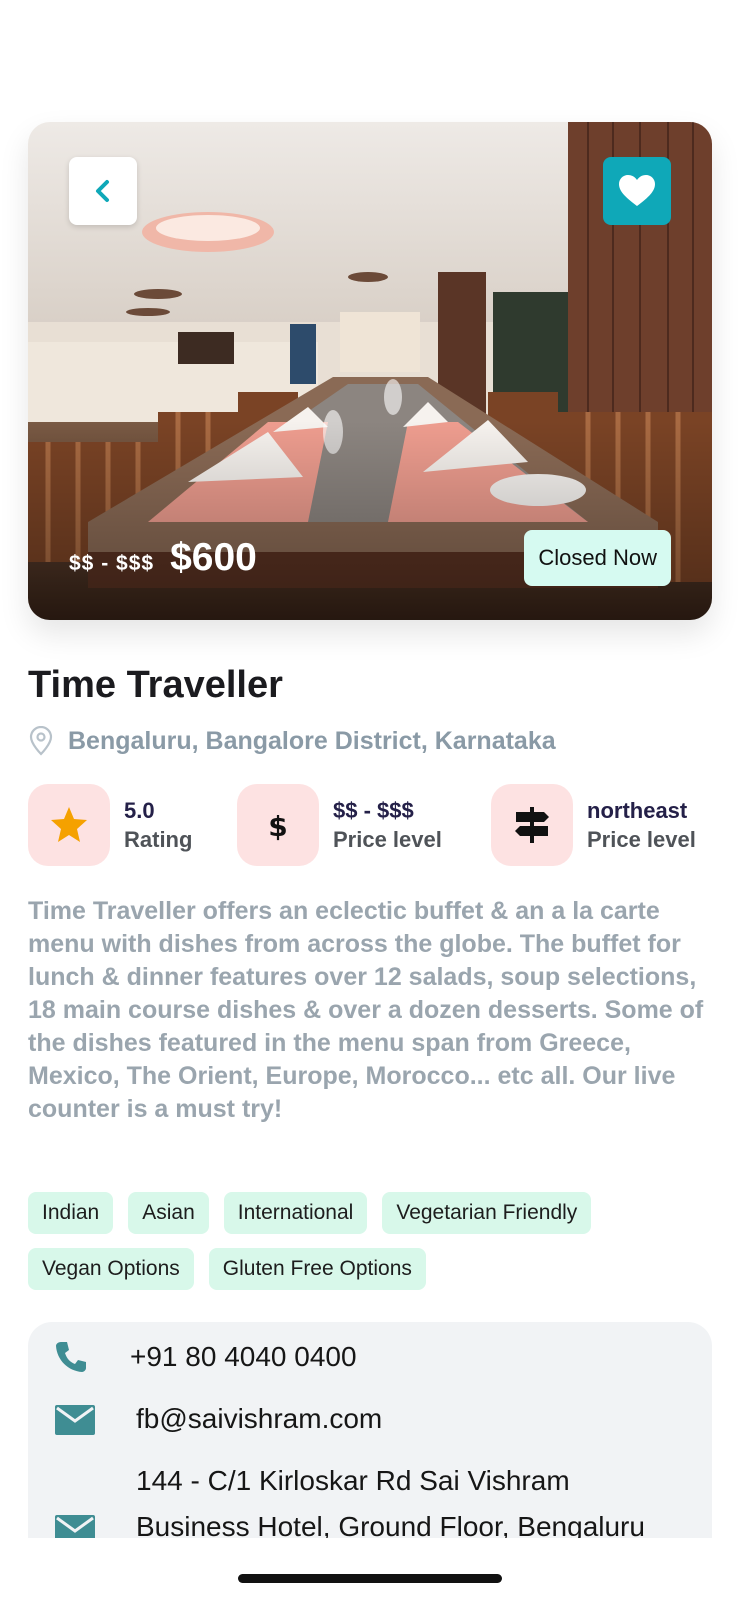  I want to click on price-level-text: $$ - $$$, so click(112, 563).